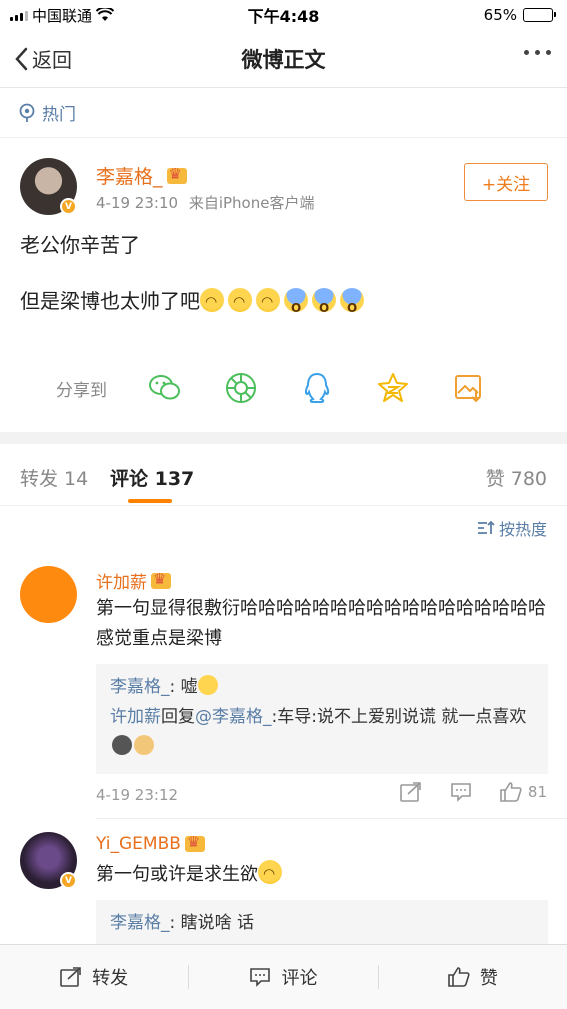  What do you see at coordinates (150, 501) in the screenshot?
I see `active-tab-indicator` at bounding box center [150, 501].